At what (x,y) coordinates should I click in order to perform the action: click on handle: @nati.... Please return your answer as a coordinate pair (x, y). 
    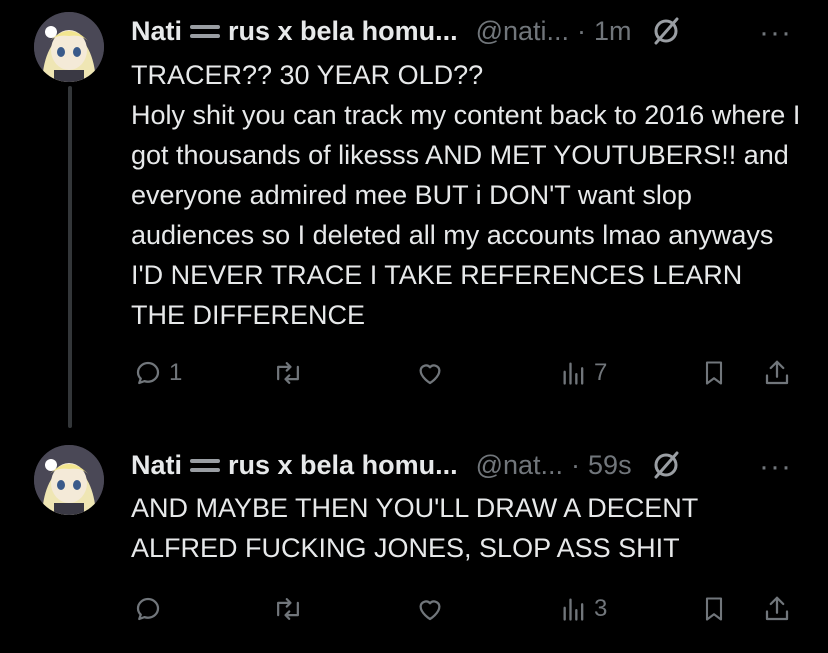
    Looking at the image, I should click on (522, 31).